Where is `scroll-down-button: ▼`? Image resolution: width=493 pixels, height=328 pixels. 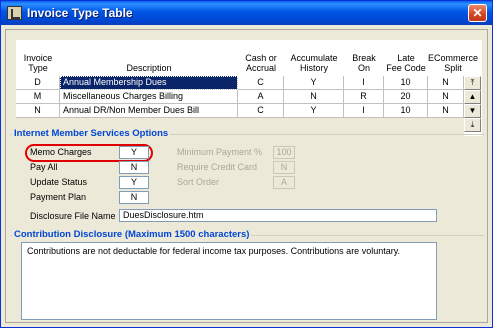 scroll-down-button: ▼ is located at coordinates (472, 111).